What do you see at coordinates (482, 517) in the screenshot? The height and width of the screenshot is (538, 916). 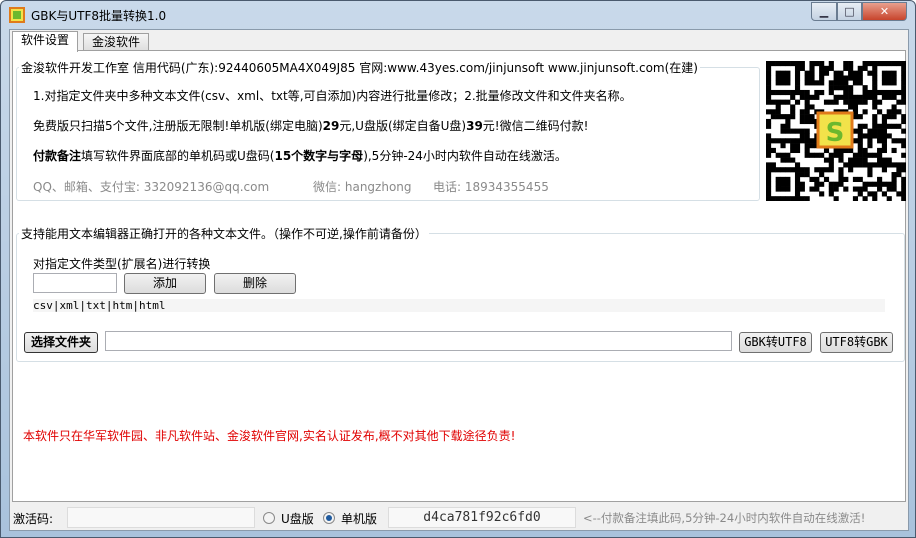 I see `machine-code-field: d4ca781f92c6fd0` at bounding box center [482, 517].